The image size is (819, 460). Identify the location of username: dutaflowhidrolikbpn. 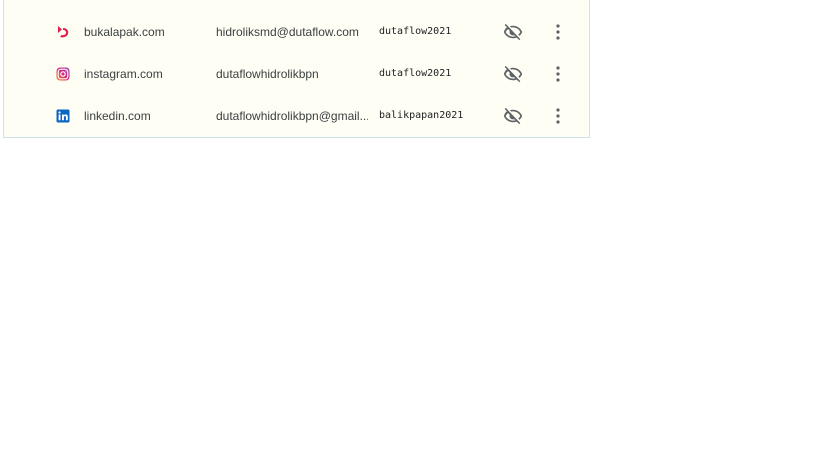
(267, 74).